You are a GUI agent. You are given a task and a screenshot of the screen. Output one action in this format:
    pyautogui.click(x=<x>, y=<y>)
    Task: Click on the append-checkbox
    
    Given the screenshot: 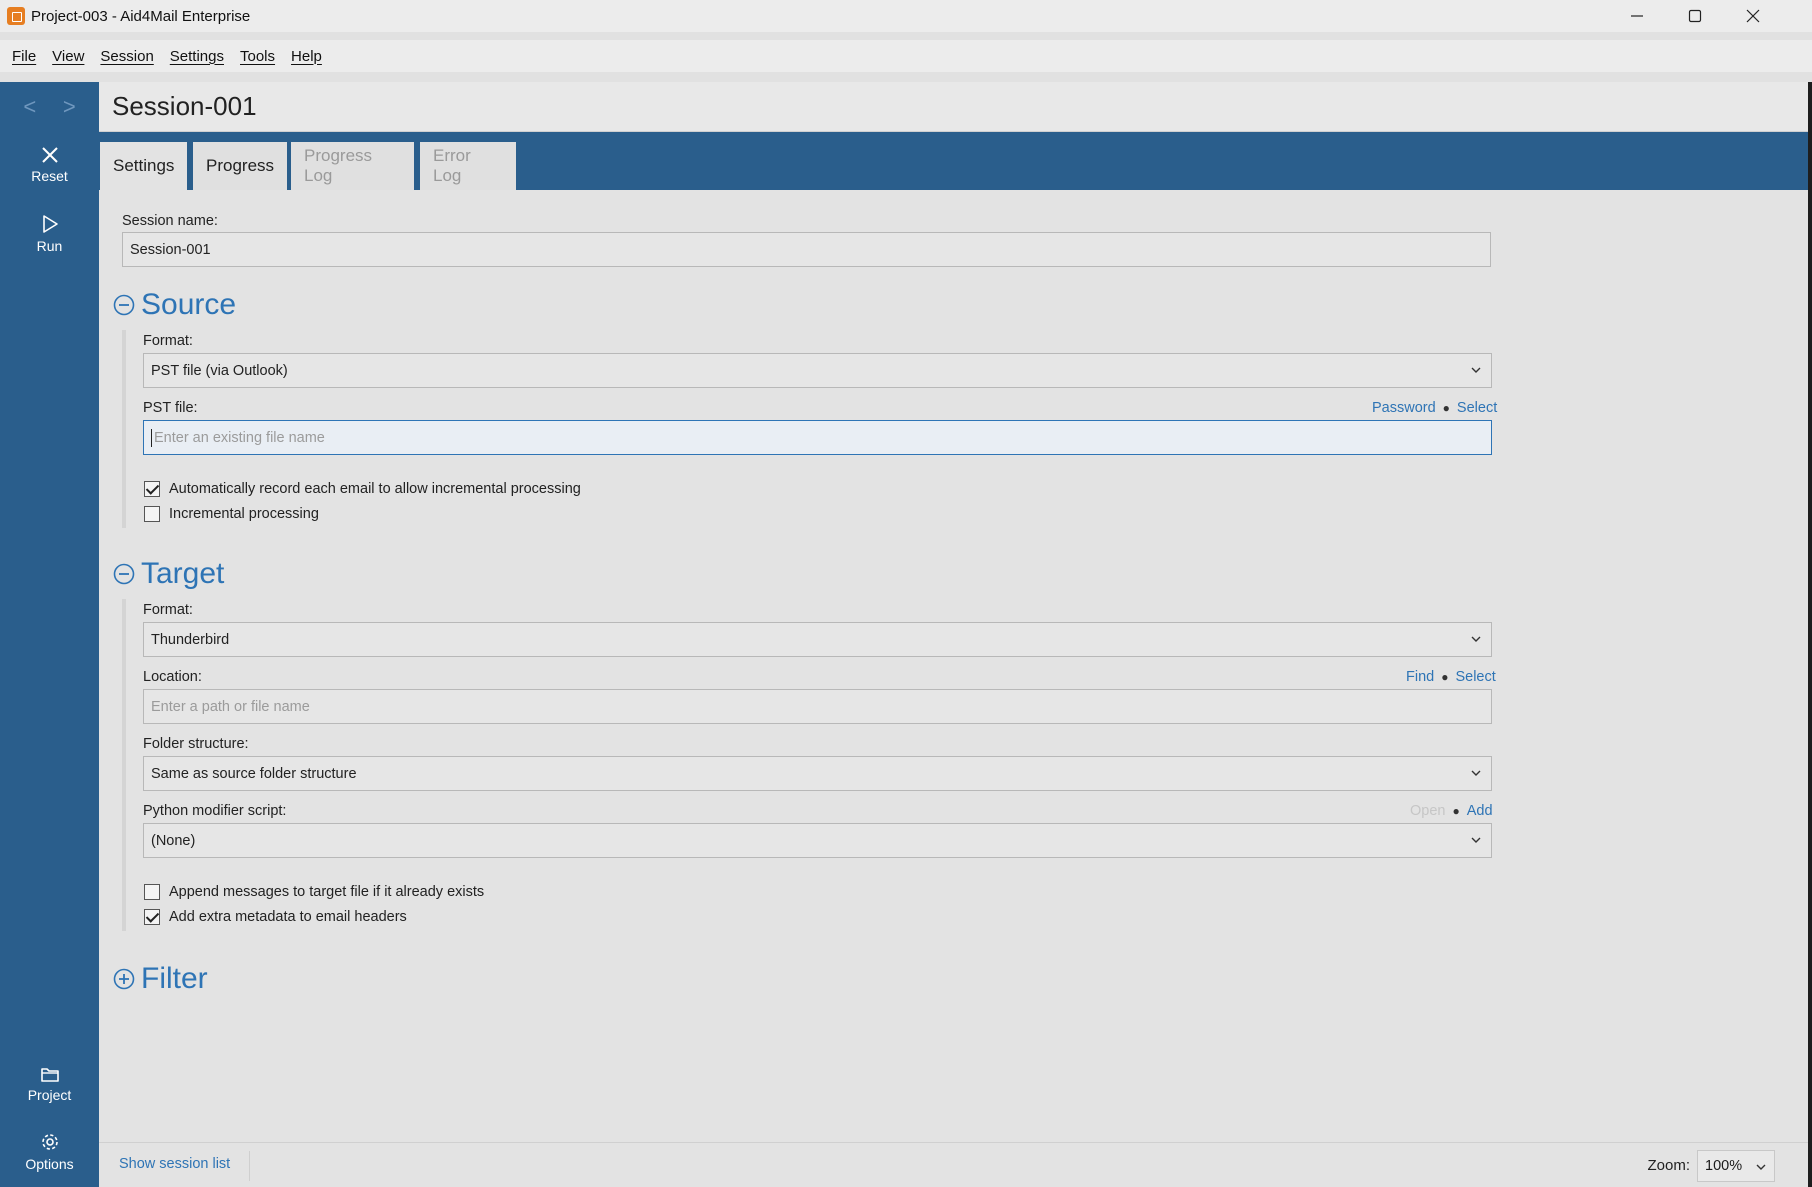 What is the action you would take?
    pyautogui.click(x=152, y=892)
    